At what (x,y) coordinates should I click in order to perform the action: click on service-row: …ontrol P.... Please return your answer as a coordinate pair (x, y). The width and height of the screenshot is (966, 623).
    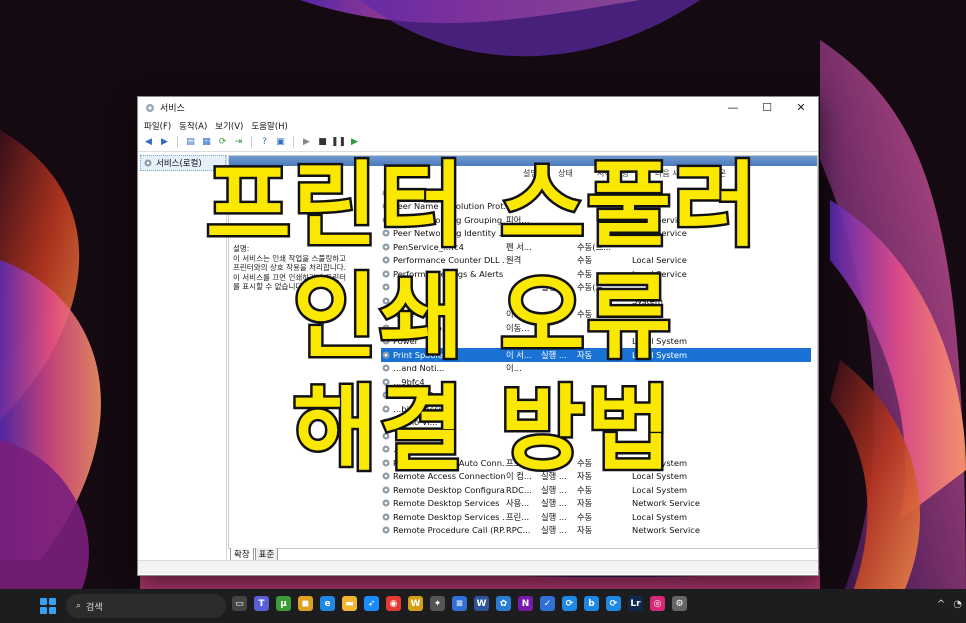
    Looking at the image, I should click on (596, 396).